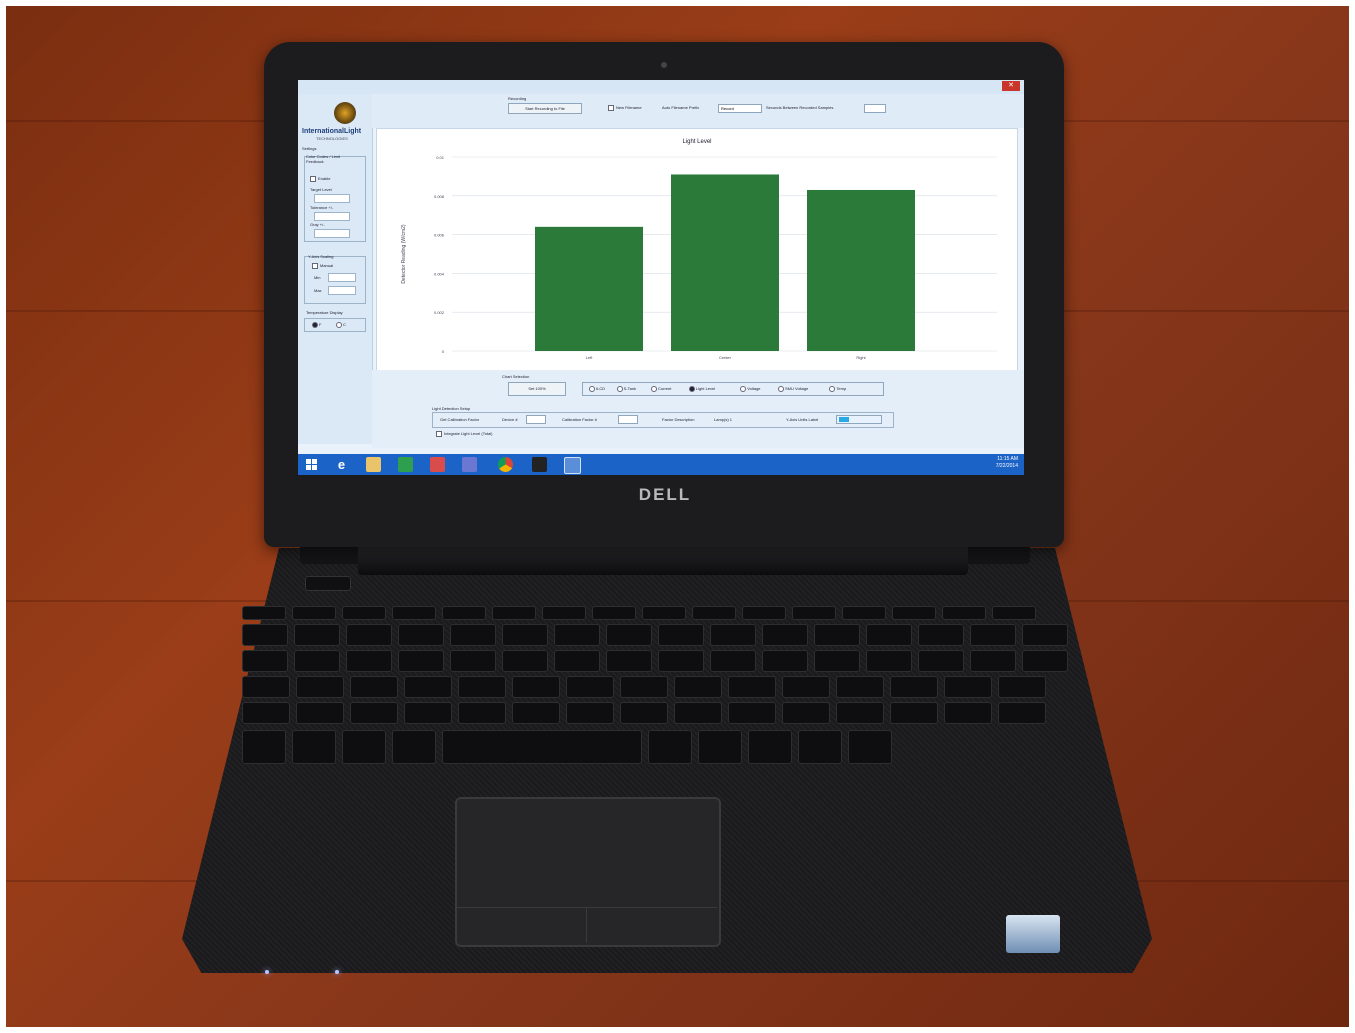  Describe the element at coordinates (1007, 463) in the screenshot. I see `taskbar-clock: 11:15 AM 7/22/2014` at that location.